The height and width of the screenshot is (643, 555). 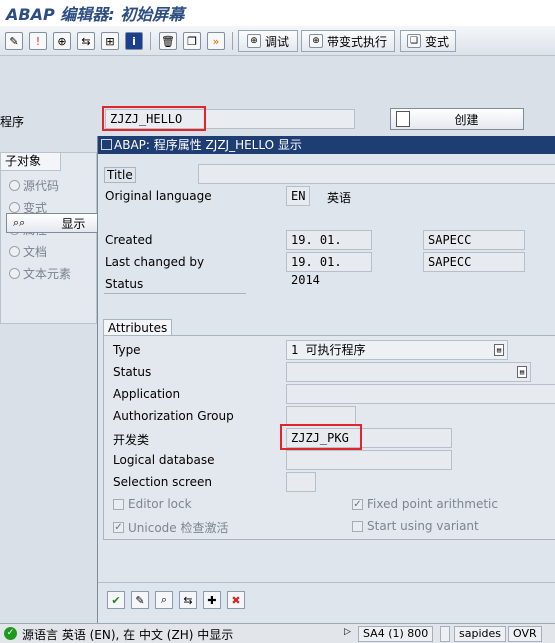 What do you see at coordinates (356, 41) in the screenshot?
I see `execute-with-variant-label: 带变式执行` at bounding box center [356, 41].